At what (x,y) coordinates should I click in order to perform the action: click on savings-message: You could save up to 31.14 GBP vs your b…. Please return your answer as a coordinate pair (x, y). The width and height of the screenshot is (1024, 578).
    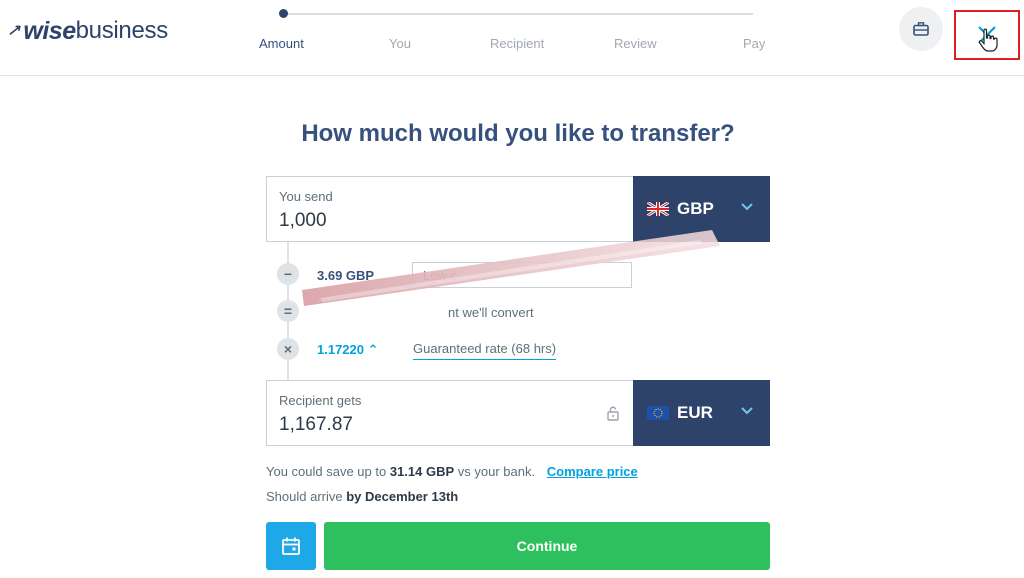
    Looking at the image, I should click on (452, 471).